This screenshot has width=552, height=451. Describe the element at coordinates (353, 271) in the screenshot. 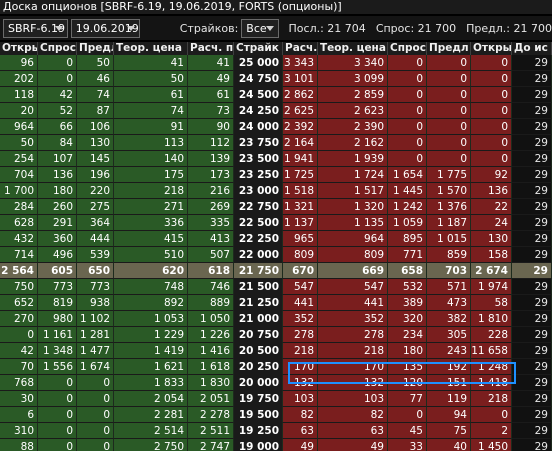

I see `cell-put-theoretical-price: 669` at that location.